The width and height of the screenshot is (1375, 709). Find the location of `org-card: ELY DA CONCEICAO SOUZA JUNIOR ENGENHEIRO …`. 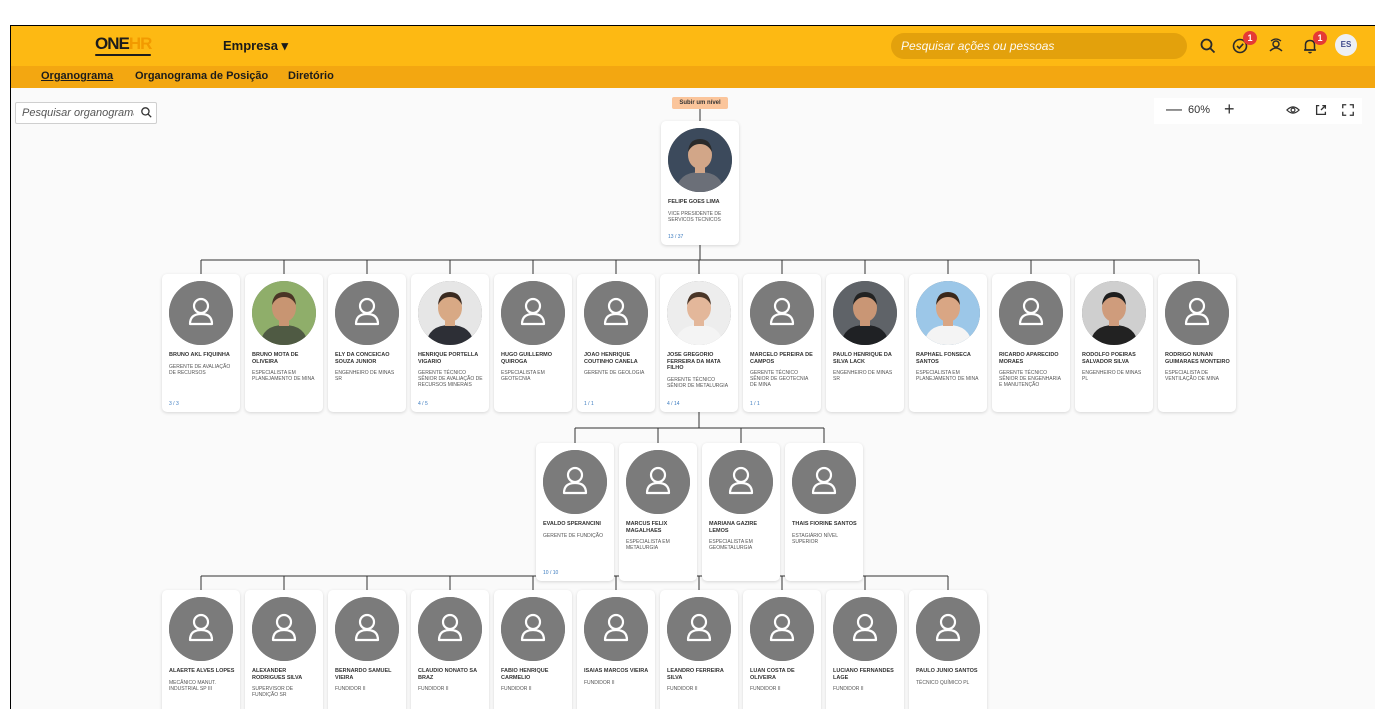

org-card: ELY DA CONCEICAO SOUZA JUNIOR ENGENHEIRO … is located at coordinates (367, 343).